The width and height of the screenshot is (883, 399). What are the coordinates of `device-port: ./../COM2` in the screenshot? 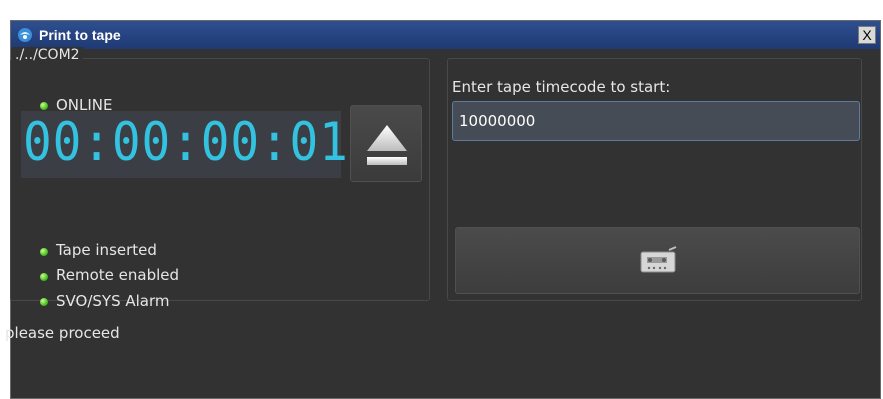 It's located at (47, 55).